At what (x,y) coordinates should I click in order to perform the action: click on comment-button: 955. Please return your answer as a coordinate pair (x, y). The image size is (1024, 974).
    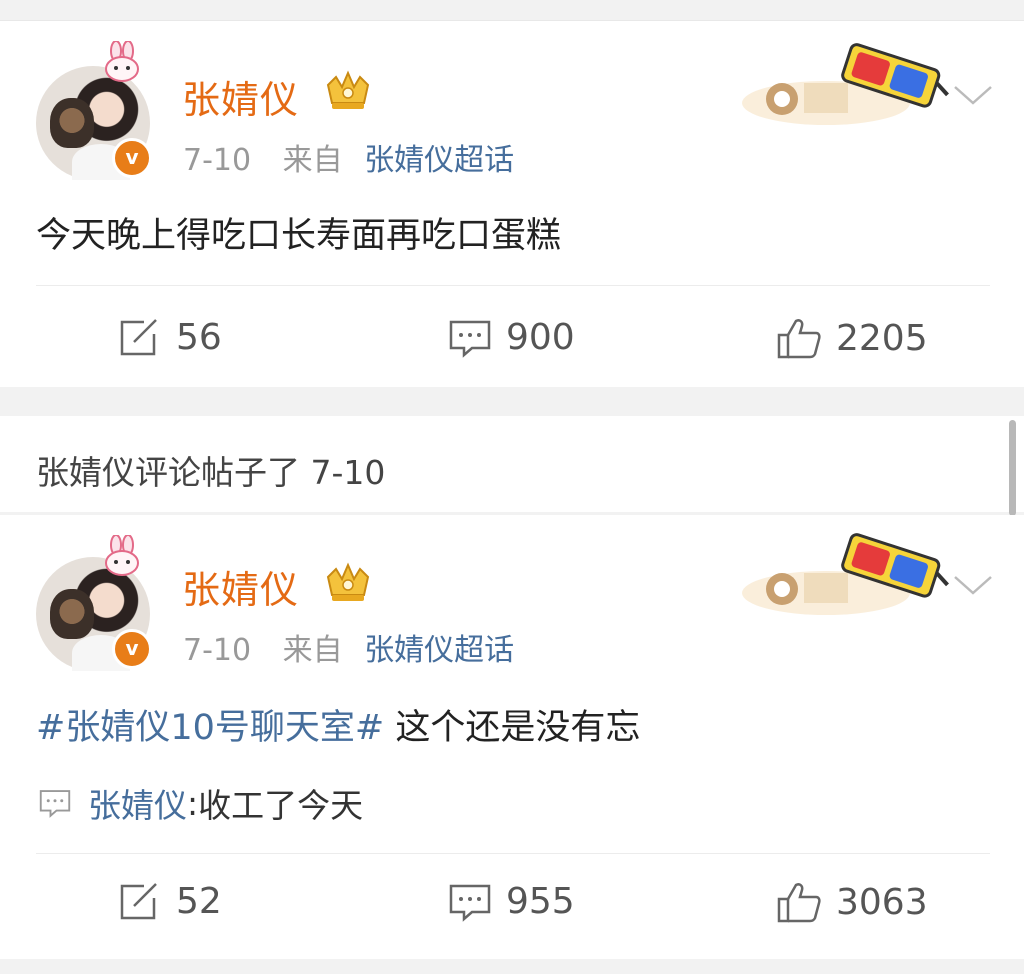
    Looking at the image, I should click on (511, 901).